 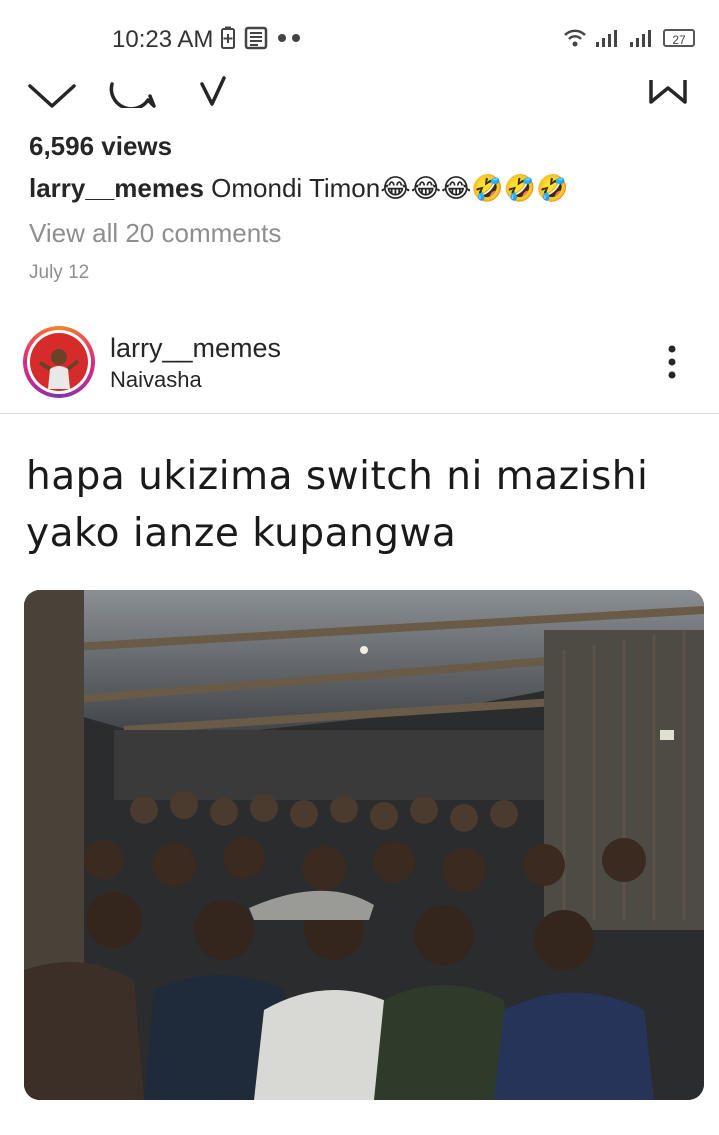 What do you see at coordinates (155, 233) in the screenshot?
I see `view-all-comments-link: View all 20 comments` at bounding box center [155, 233].